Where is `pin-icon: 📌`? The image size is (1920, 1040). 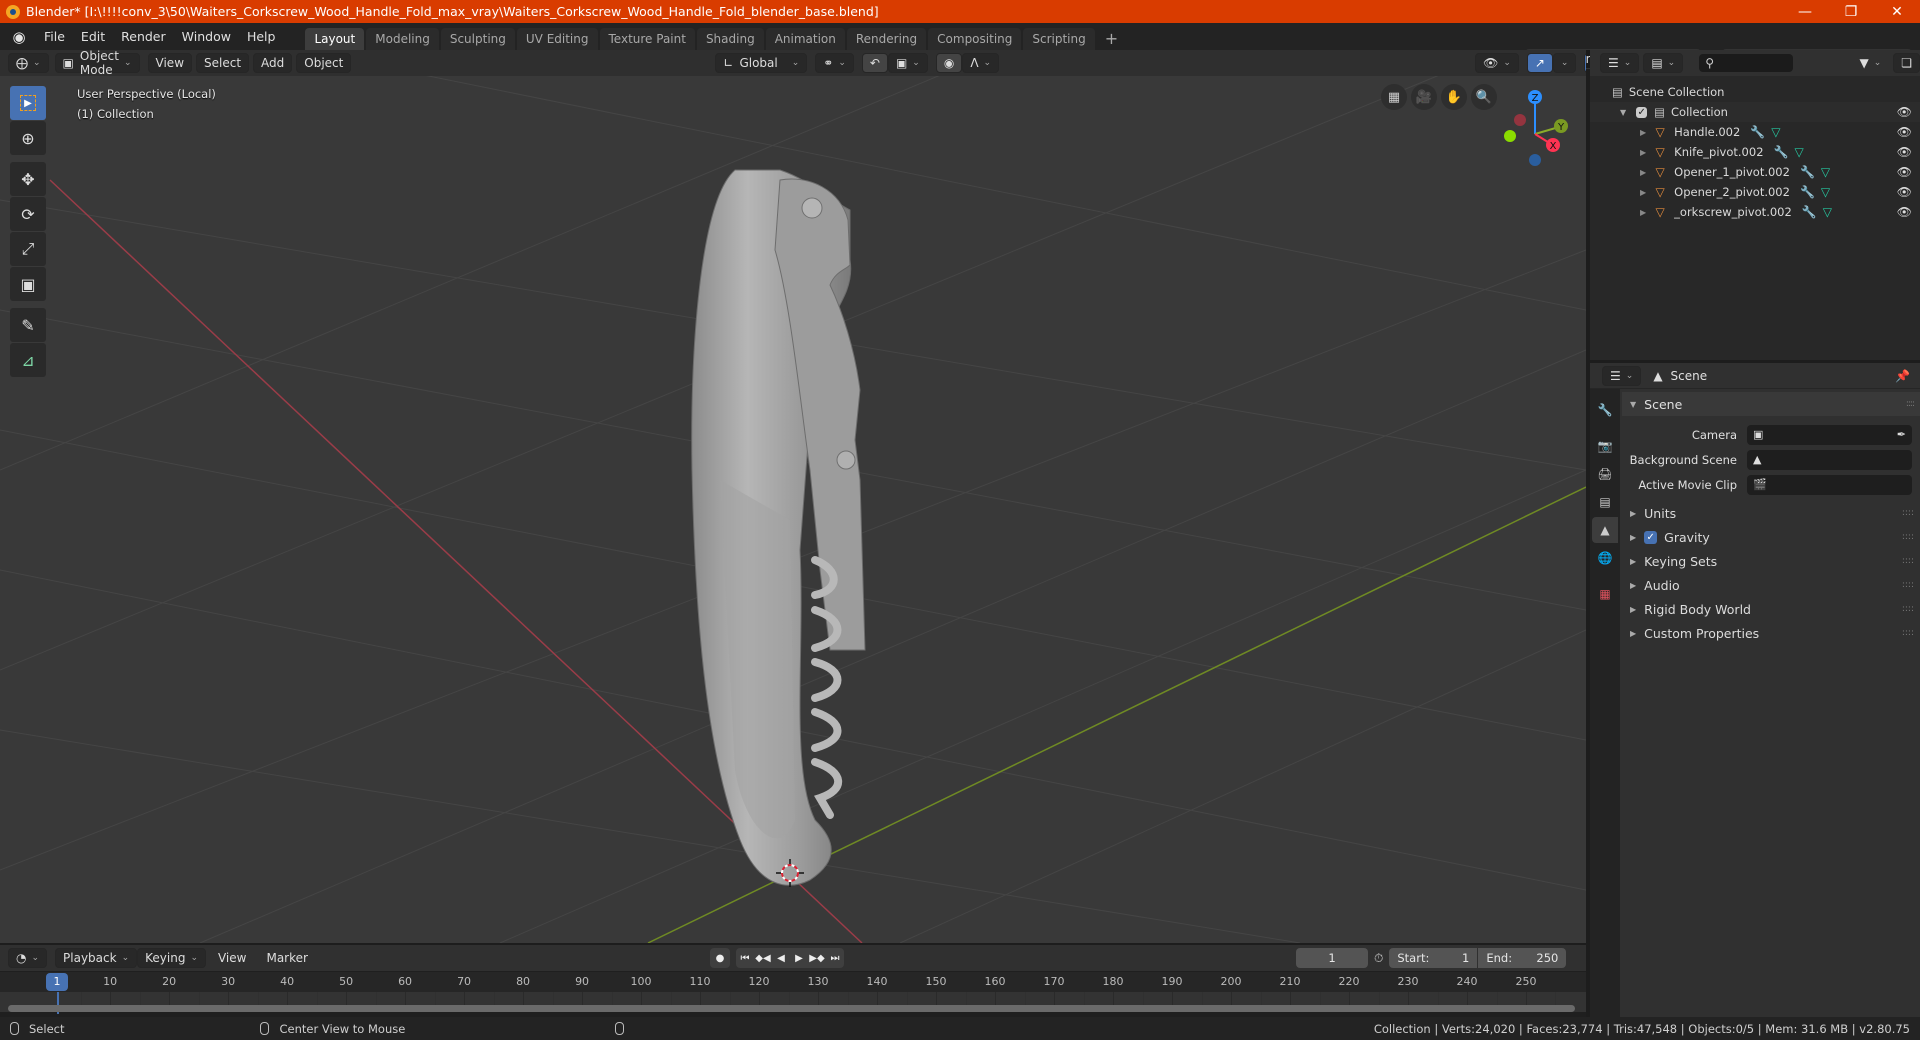
pin-icon: 📌 is located at coordinates (1902, 376).